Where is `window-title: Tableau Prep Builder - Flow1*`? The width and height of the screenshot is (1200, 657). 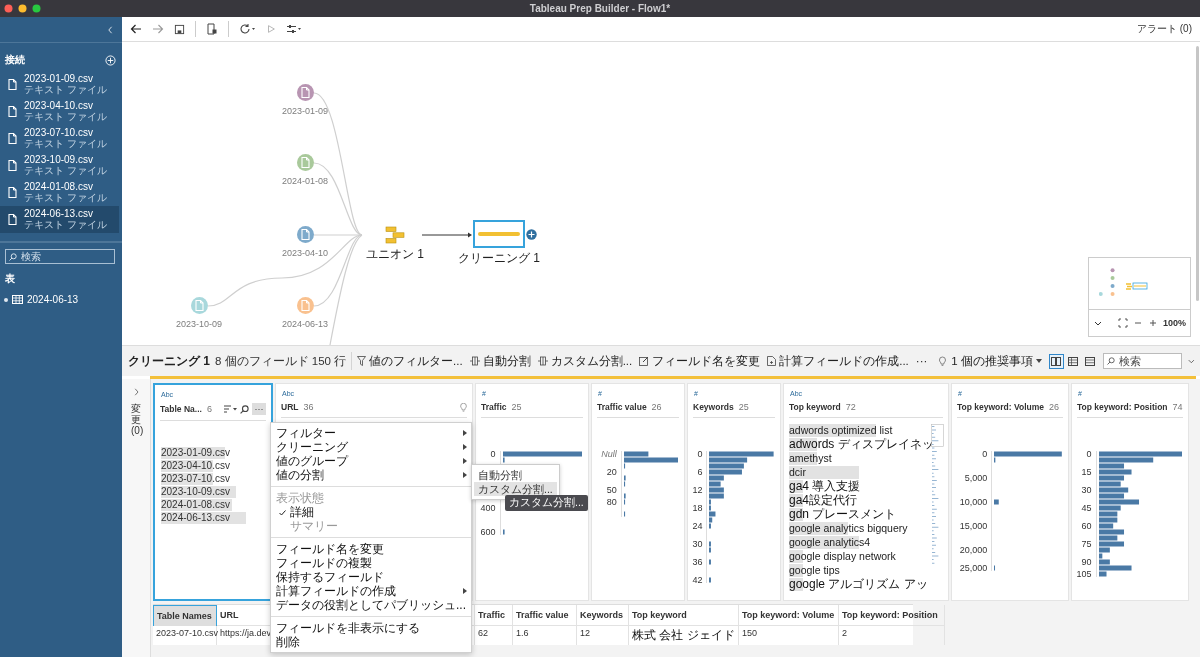
window-title: Tableau Prep Builder - Flow1* is located at coordinates (600, 8).